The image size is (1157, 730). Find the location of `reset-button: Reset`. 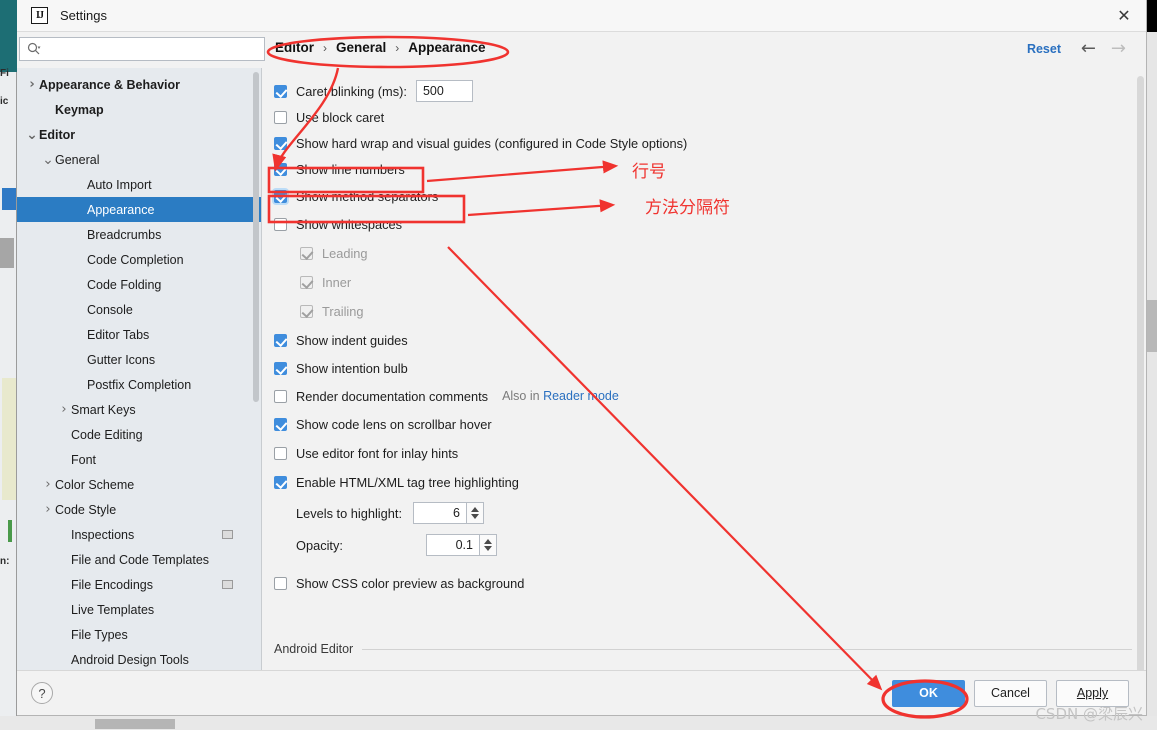

reset-button: Reset is located at coordinates (1044, 49).